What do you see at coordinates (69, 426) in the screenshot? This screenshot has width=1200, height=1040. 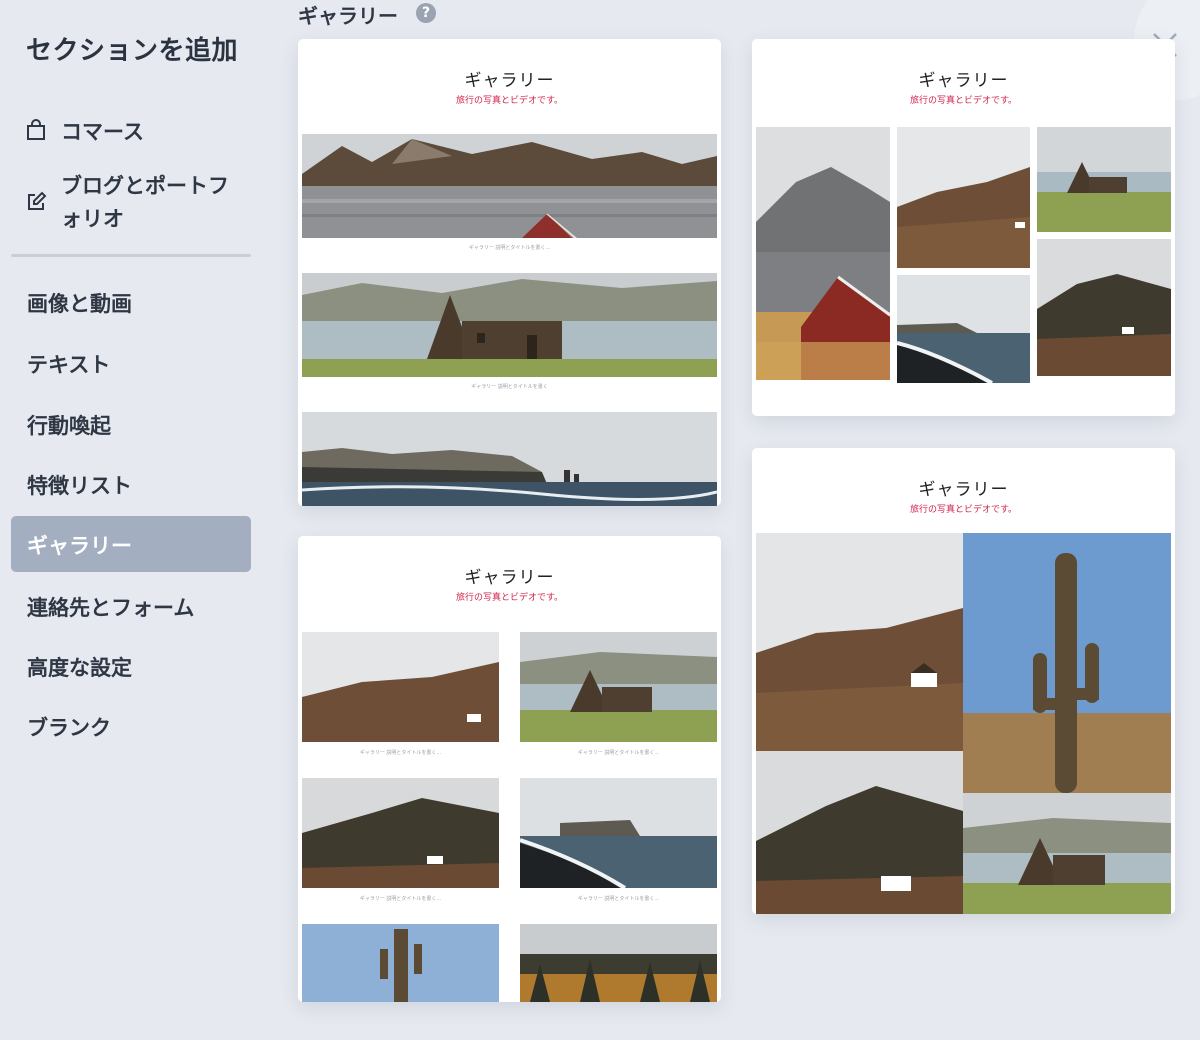 I see `sidebar-item-label: 行動喚起` at bounding box center [69, 426].